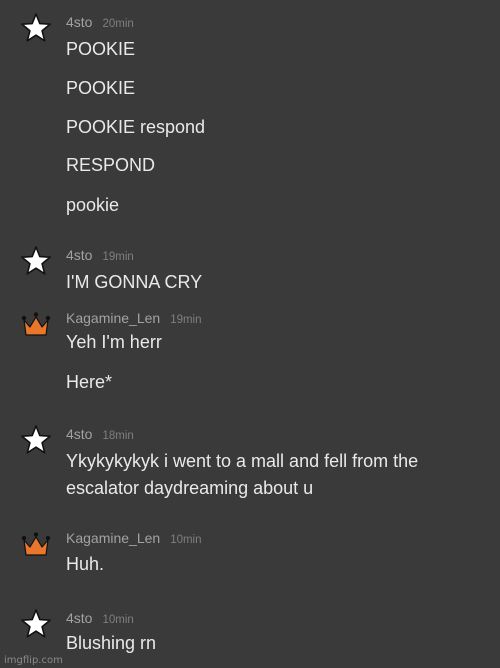  I want to click on message-text: RESPOND, so click(111, 165).